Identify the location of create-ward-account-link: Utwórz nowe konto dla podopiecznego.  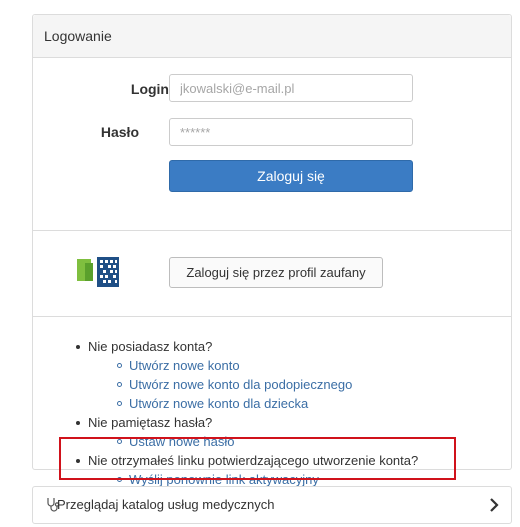
(240, 384).